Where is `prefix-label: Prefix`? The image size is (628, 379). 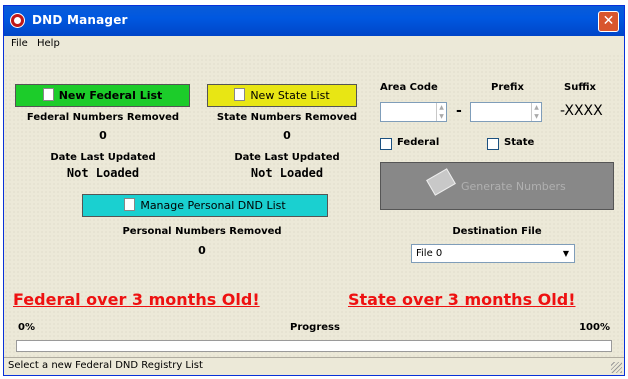
prefix-label: Prefix is located at coordinates (507, 87).